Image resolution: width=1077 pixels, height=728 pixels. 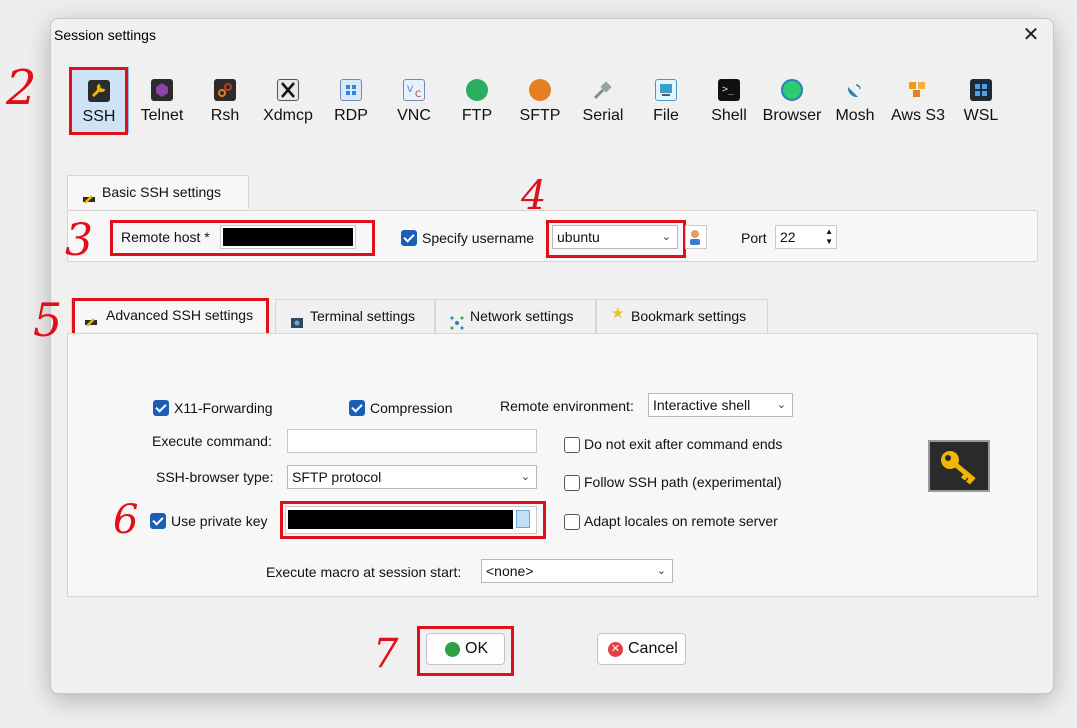 I want to click on wsl-windows-icon, so click(x=981, y=90).